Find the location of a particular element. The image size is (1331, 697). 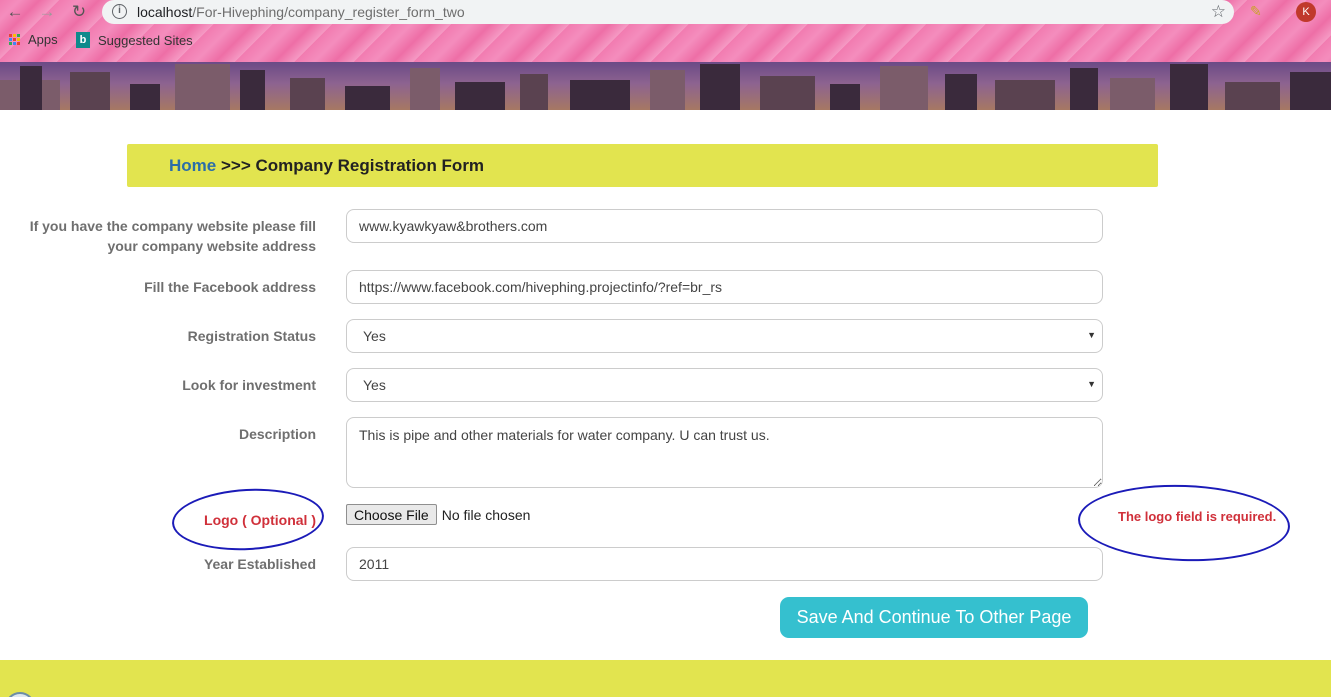

registration-status-select: Yes is located at coordinates (724, 336).